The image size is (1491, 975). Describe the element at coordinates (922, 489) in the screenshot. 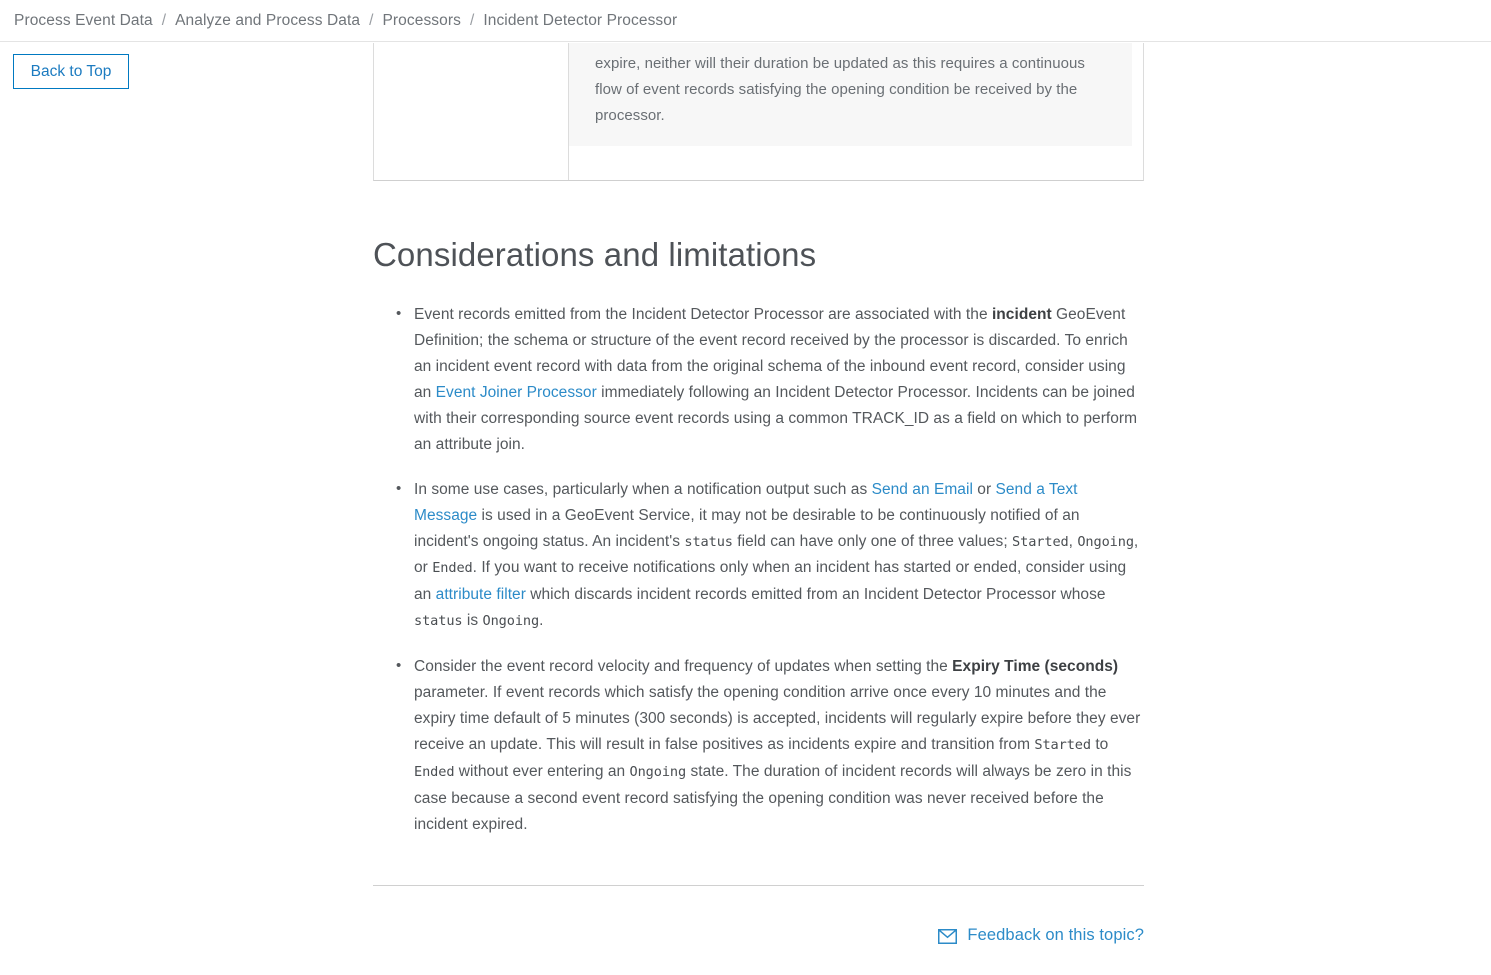

I see `link-send-an-email: Send an Email` at that location.